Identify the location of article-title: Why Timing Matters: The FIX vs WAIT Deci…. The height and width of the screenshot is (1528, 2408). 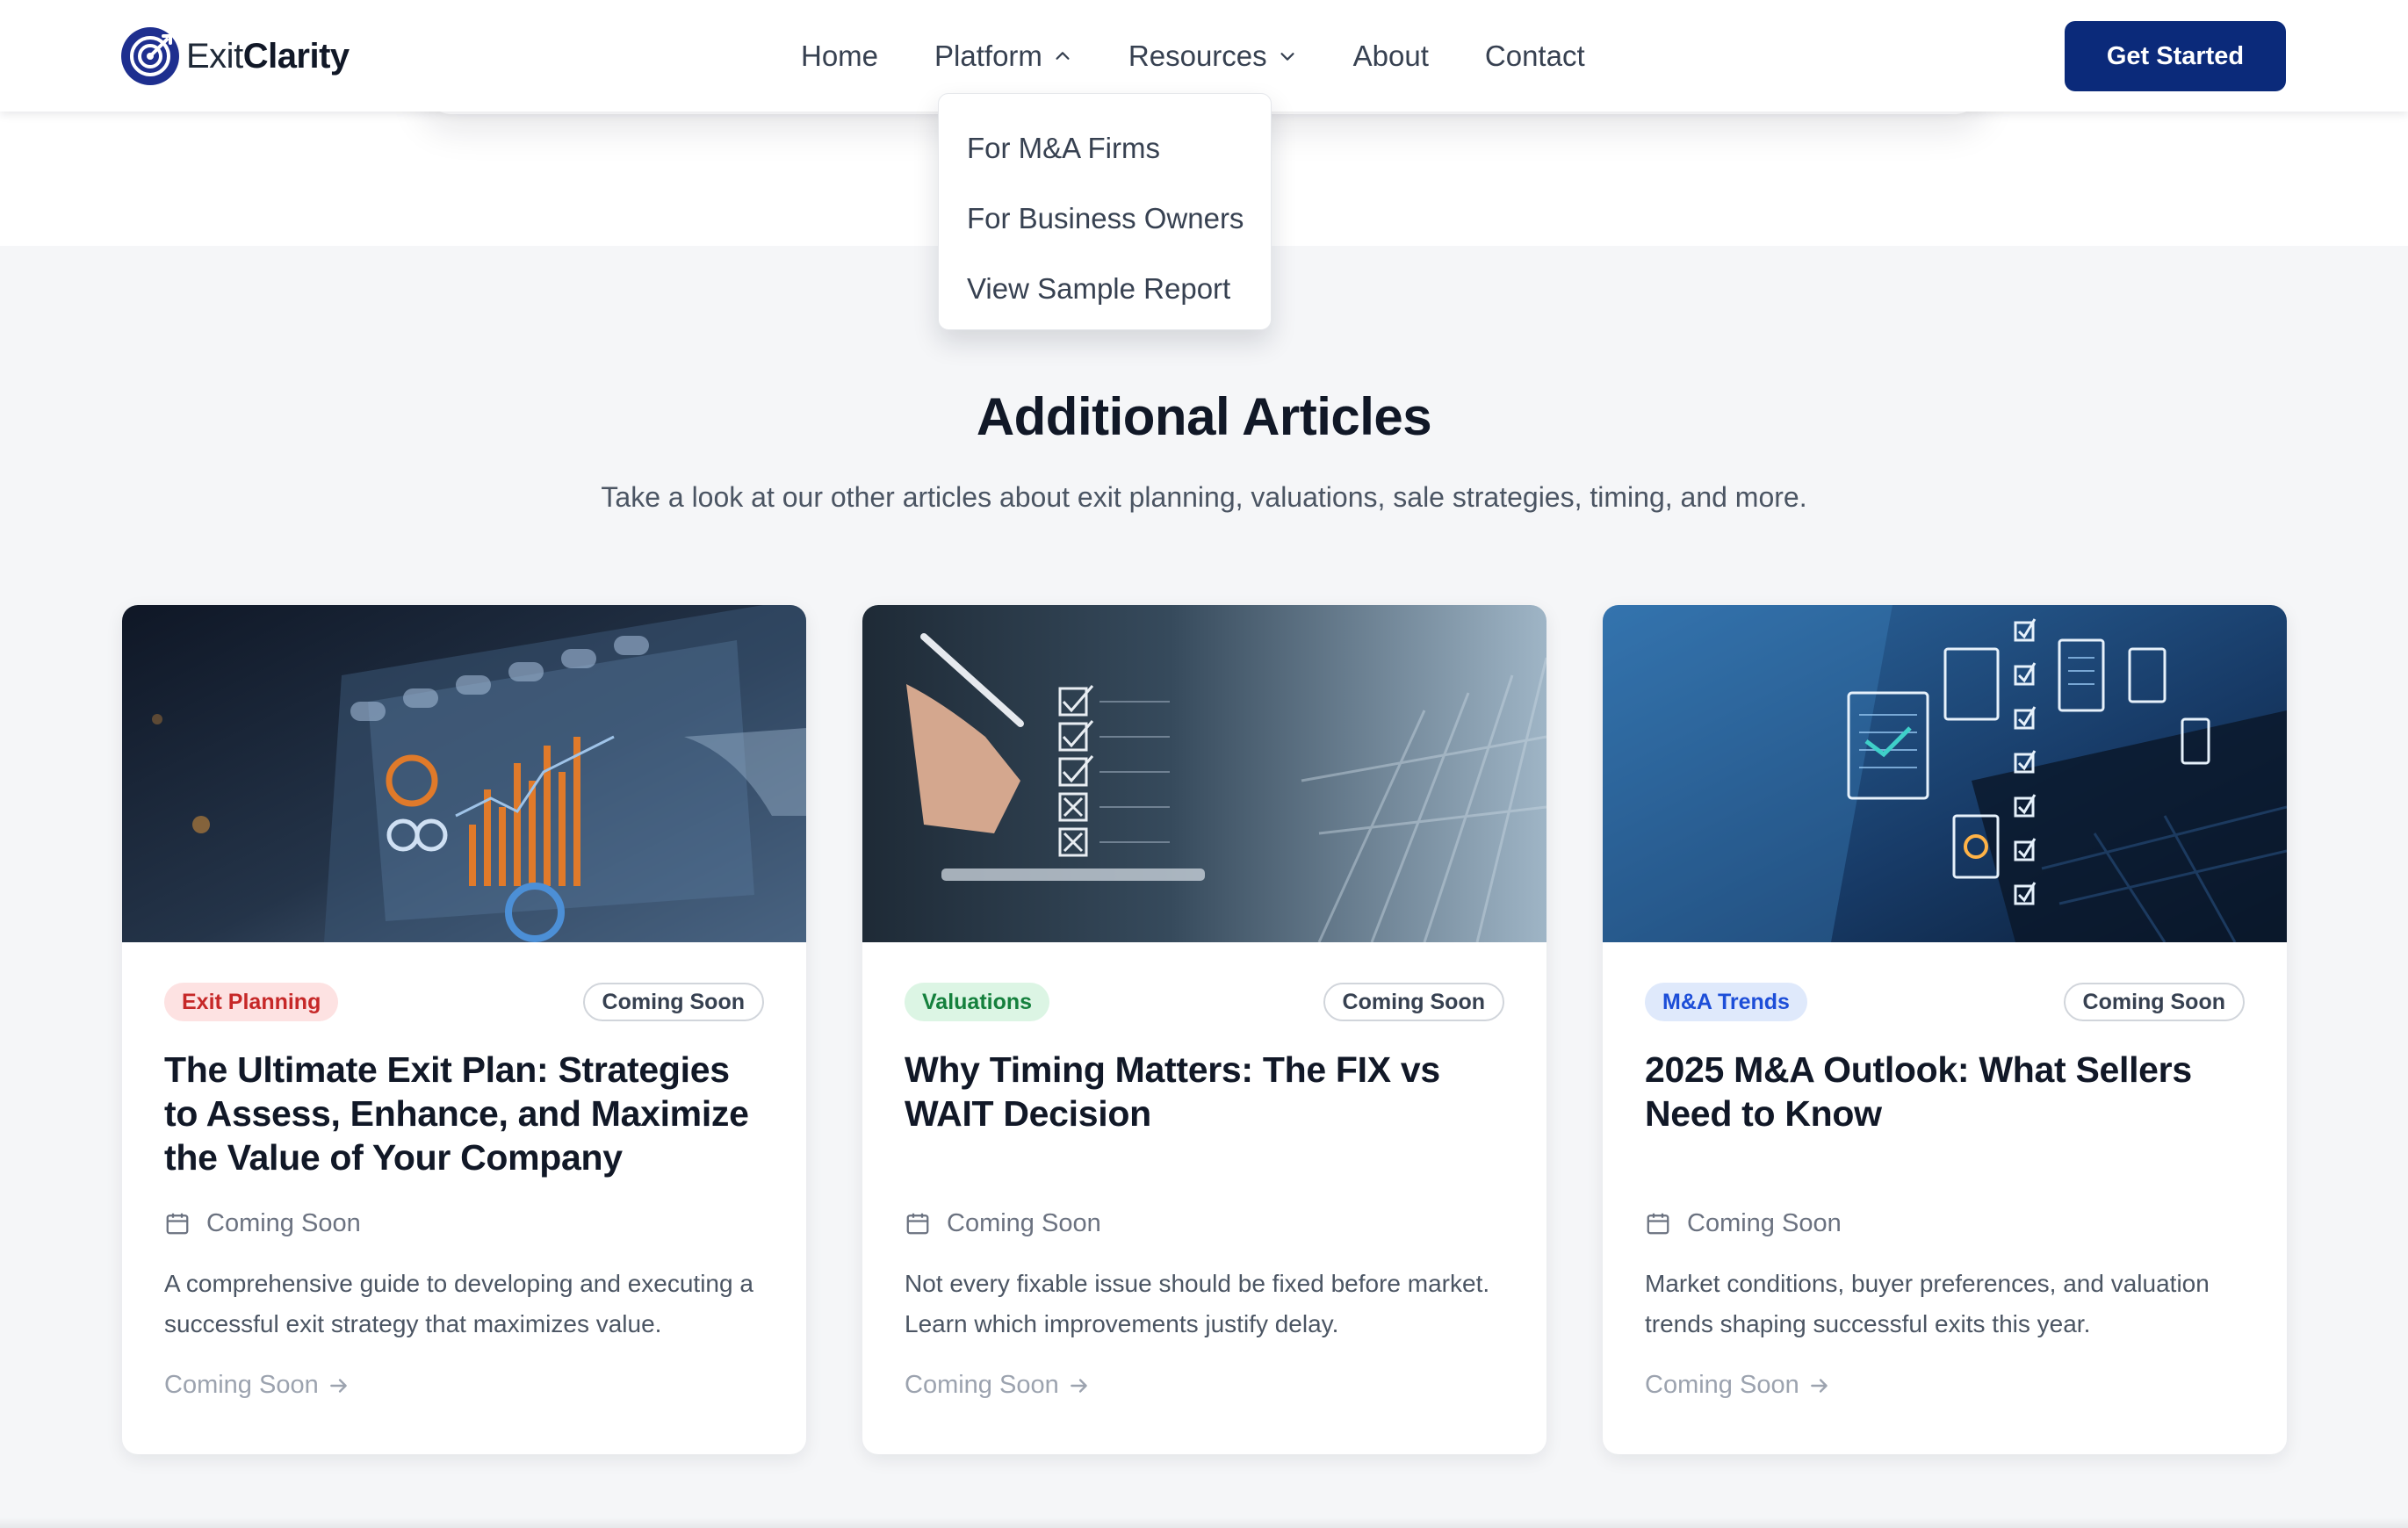
(1204, 1116).